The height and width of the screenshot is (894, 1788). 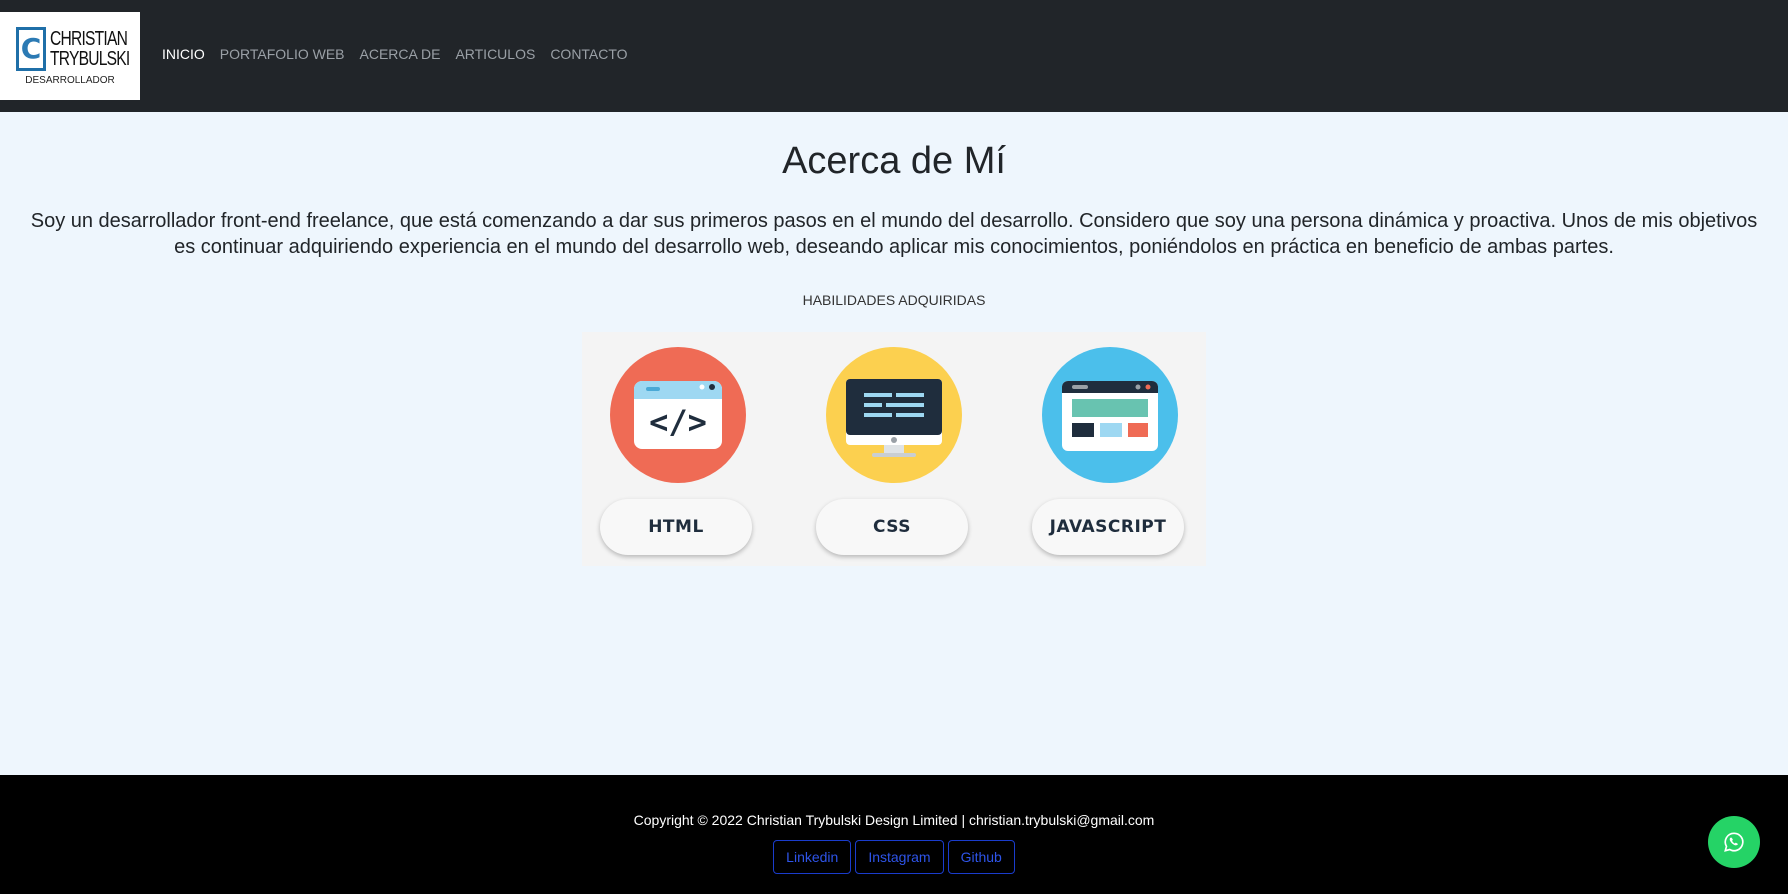 What do you see at coordinates (90, 58) in the screenshot?
I see `logo-name-line2: TRYBULSKI` at bounding box center [90, 58].